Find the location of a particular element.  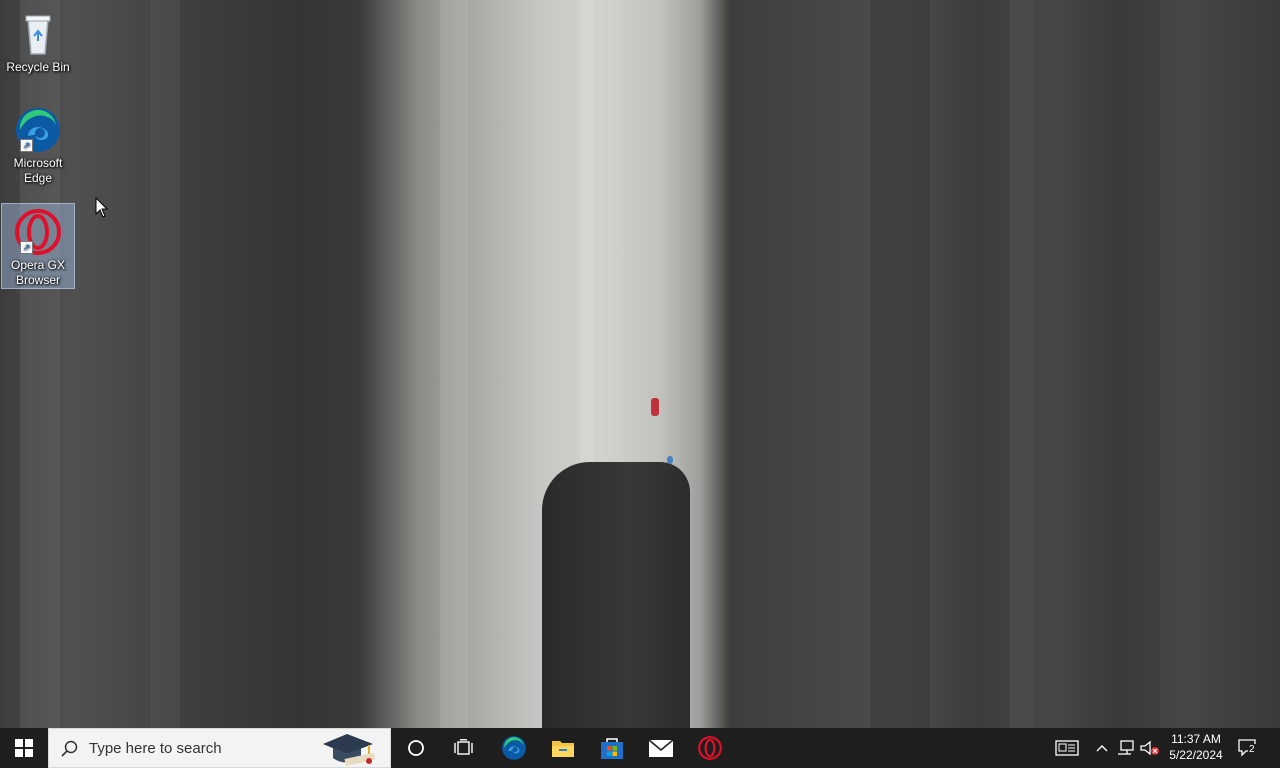

news-icon is located at coordinates (1067, 748).